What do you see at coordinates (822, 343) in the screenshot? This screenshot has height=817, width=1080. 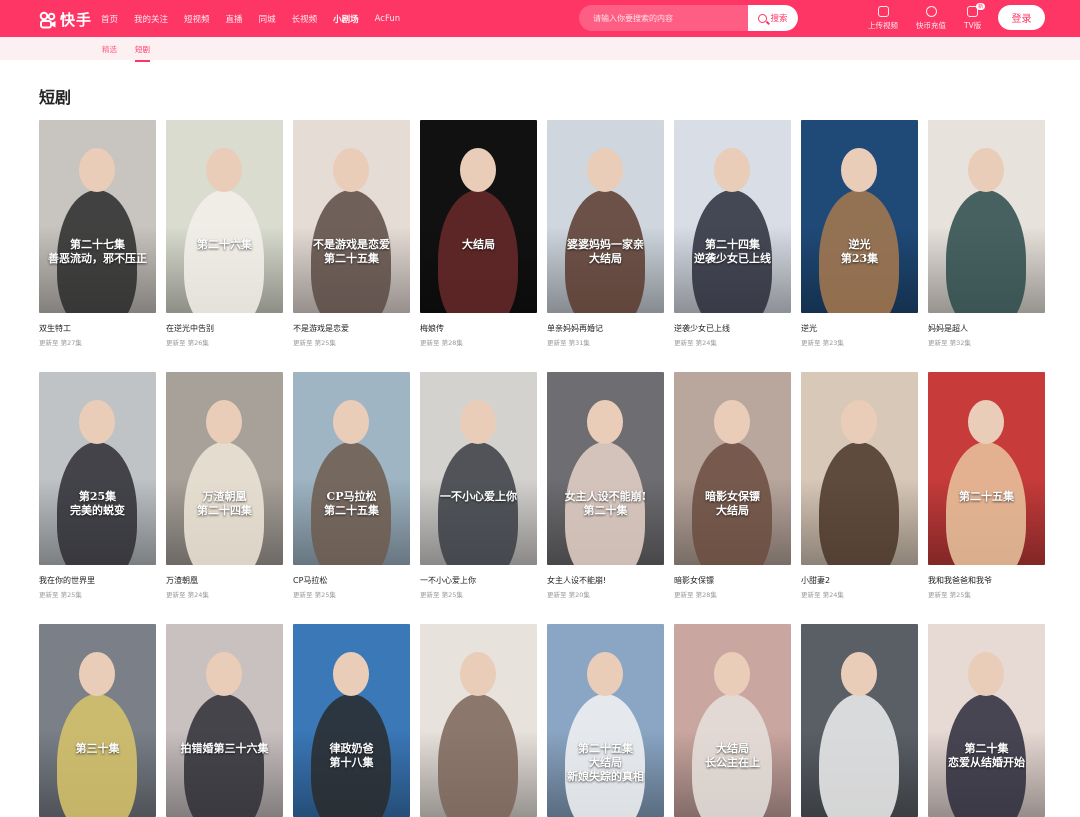 I see `episode-count: 更新至 第23集` at bounding box center [822, 343].